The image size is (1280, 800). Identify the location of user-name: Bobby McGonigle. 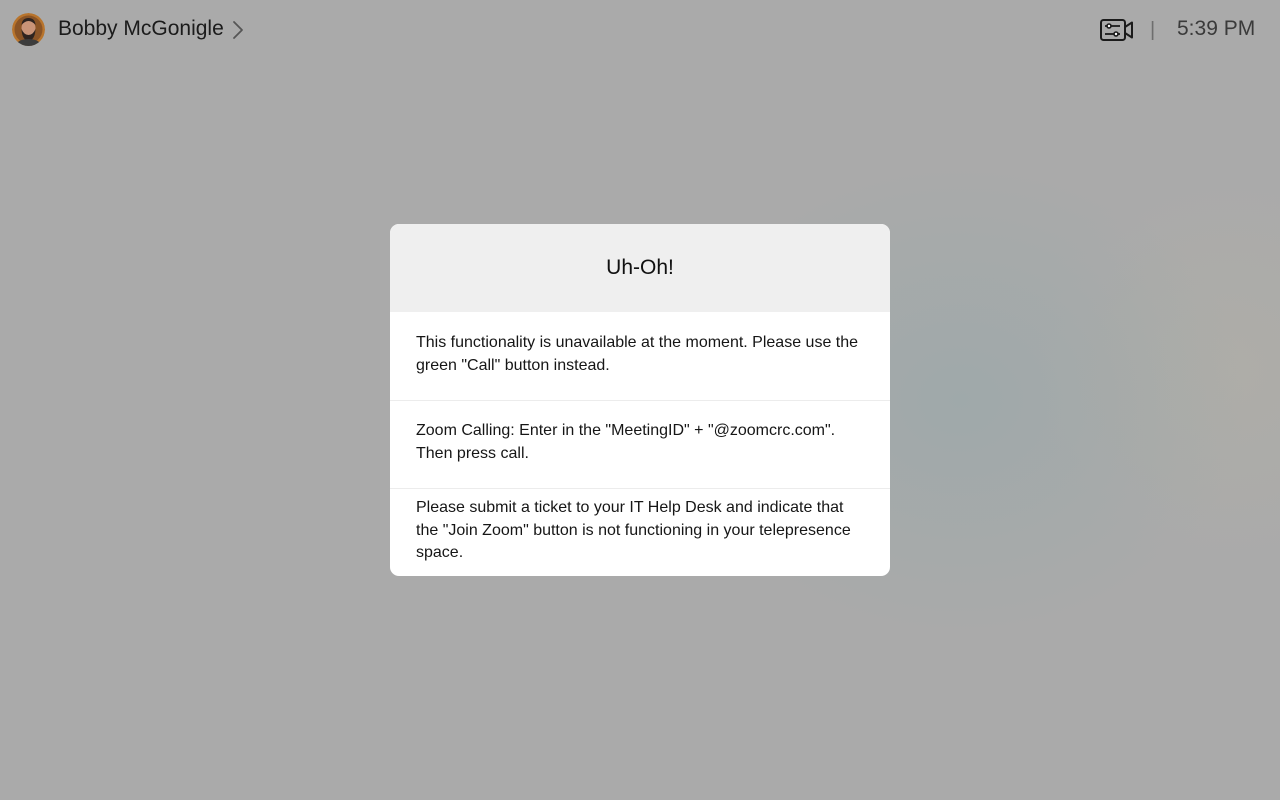
(141, 29).